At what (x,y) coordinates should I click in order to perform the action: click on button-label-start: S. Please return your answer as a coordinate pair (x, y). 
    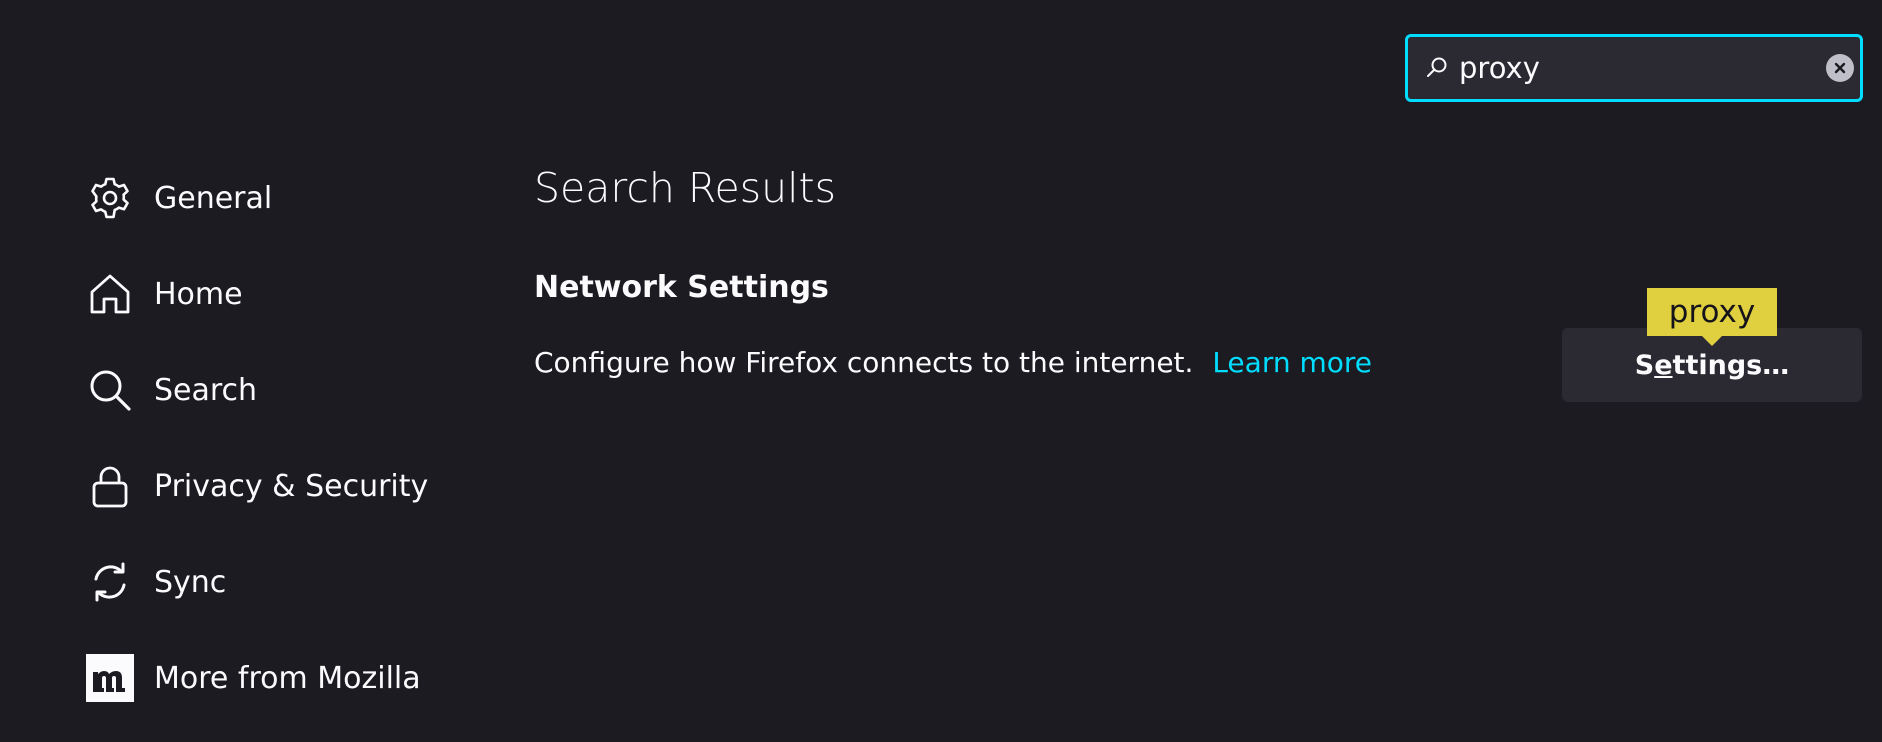
    Looking at the image, I should click on (1644, 365).